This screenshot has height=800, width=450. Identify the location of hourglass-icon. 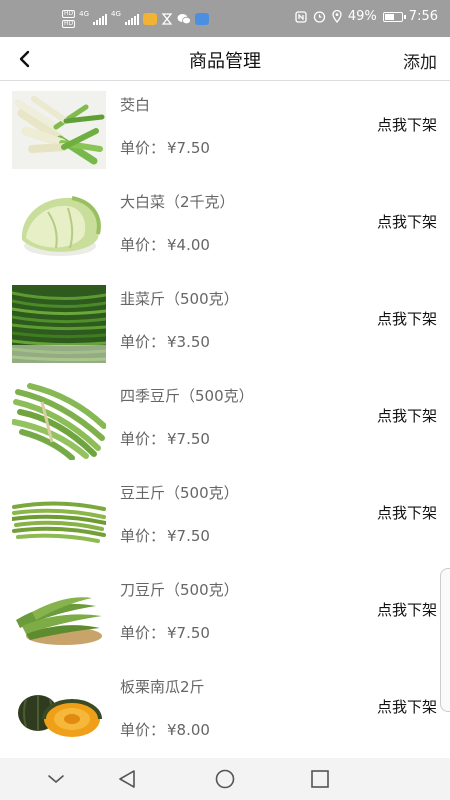
(167, 19).